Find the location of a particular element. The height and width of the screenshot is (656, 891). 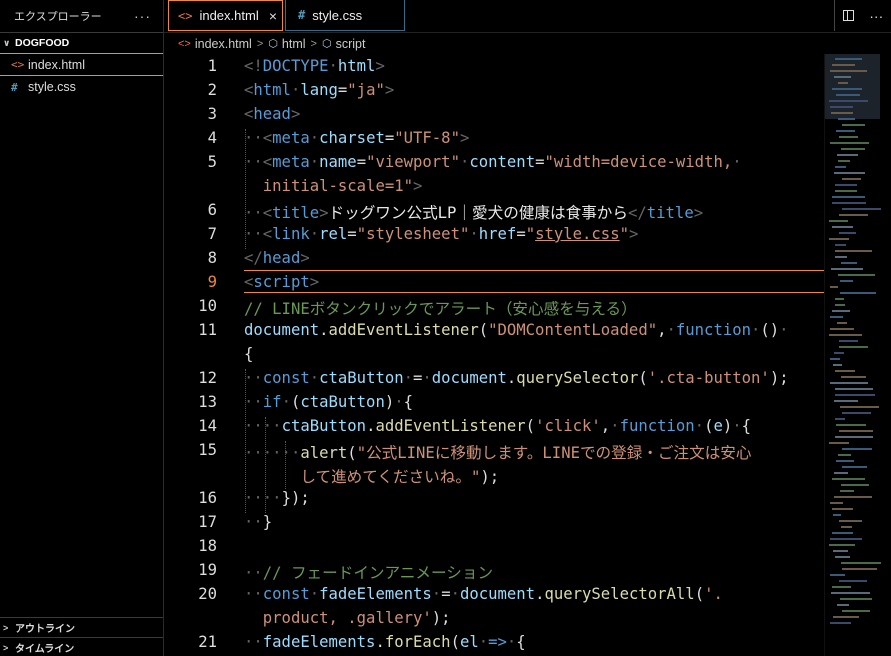

editor-tabs: <> index.html × # style.css ··· is located at coordinates (527, 16).